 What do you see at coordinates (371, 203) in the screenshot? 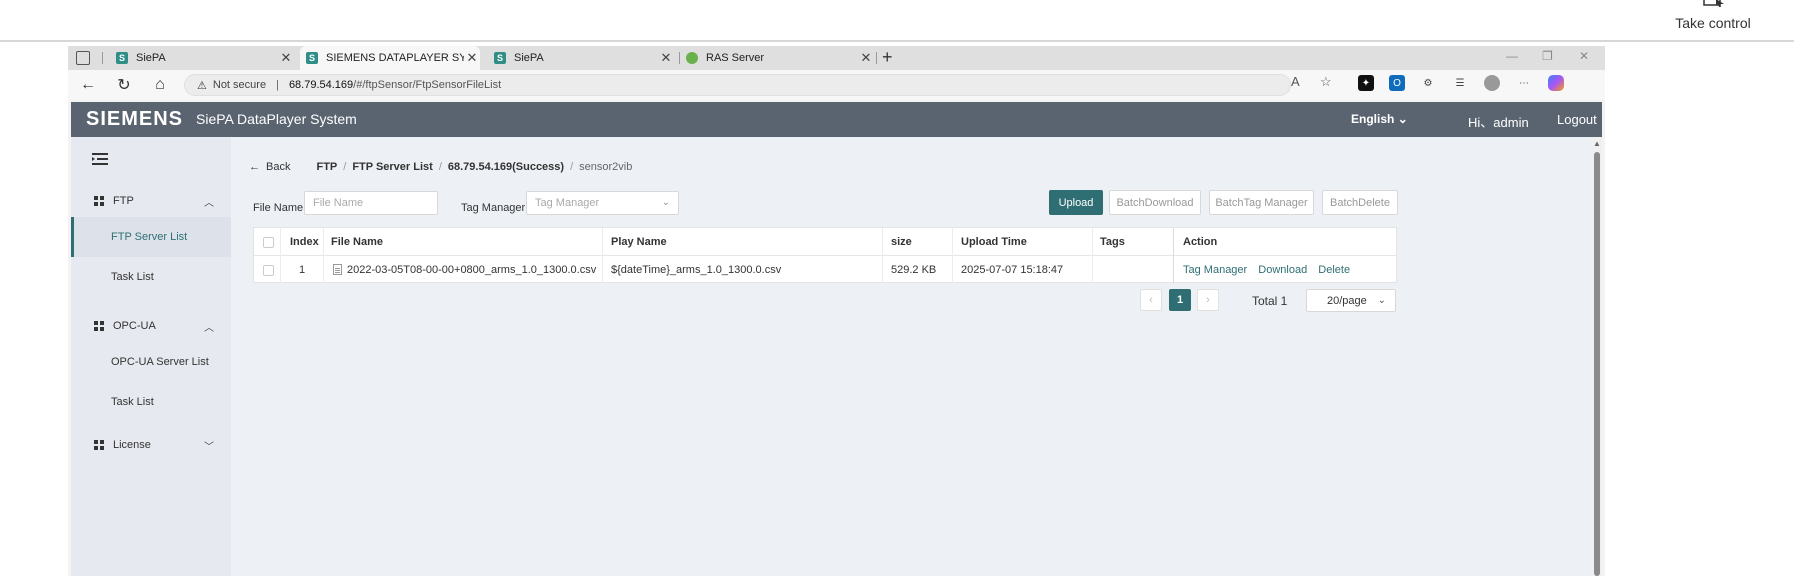
I see `file-name-input: File Name` at bounding box center [371, 203].